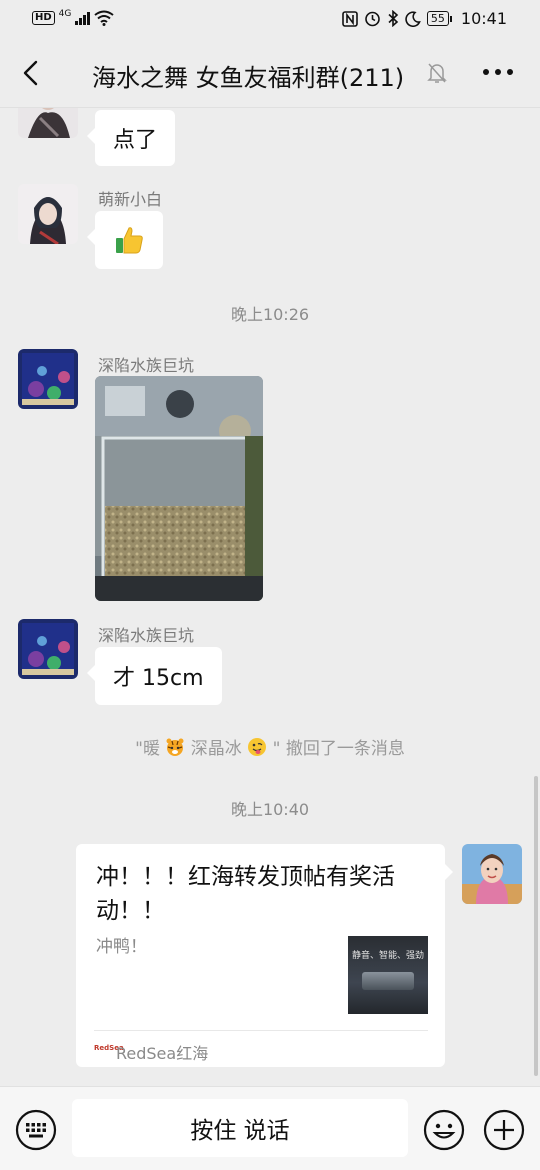 Image resolution: width=540 pixels, height=1170 pixels. What do you see at coordinates (338, 749) in the screenshot?
I see `recall-text: " 撤回了一条消息` at bounding box center [338, 749].